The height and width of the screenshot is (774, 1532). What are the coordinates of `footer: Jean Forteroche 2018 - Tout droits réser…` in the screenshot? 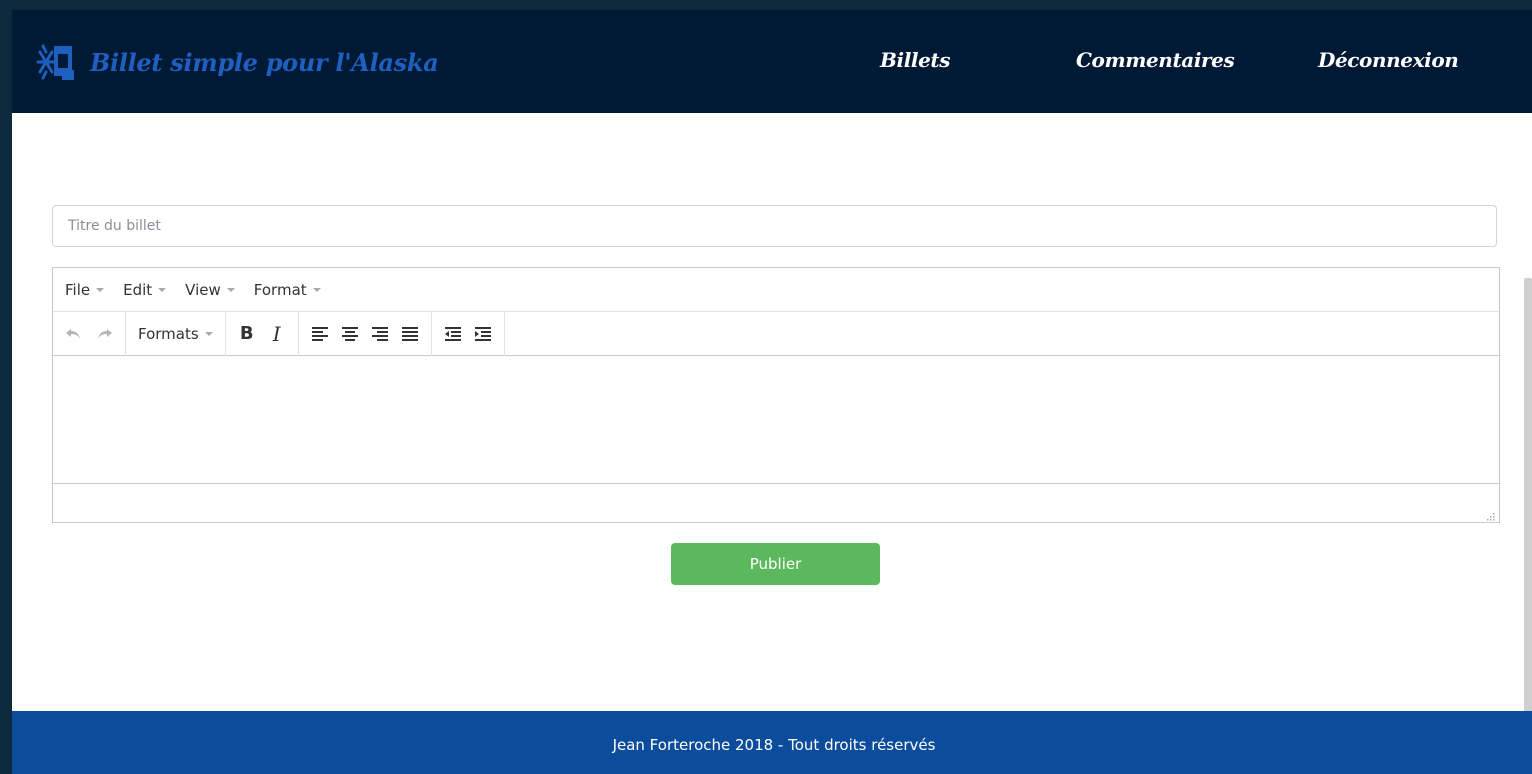 It's located at (772, 742).